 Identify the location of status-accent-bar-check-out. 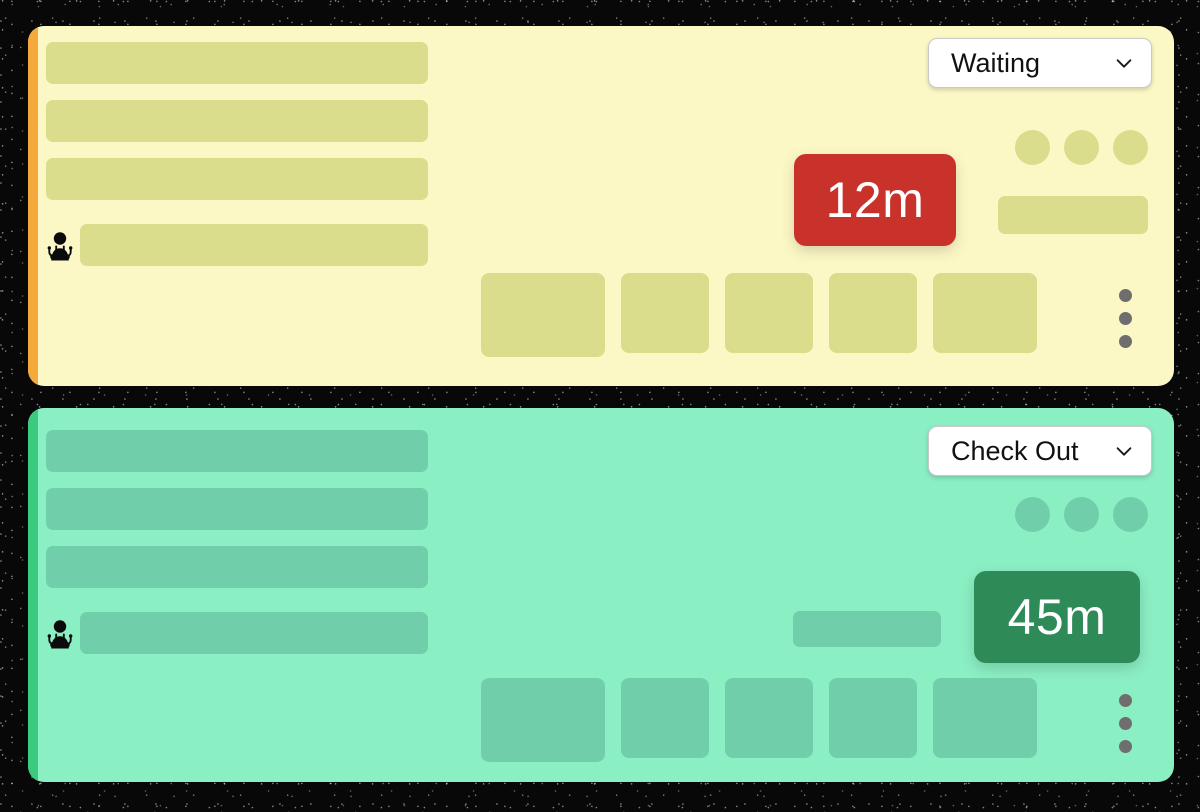
(33, 595).